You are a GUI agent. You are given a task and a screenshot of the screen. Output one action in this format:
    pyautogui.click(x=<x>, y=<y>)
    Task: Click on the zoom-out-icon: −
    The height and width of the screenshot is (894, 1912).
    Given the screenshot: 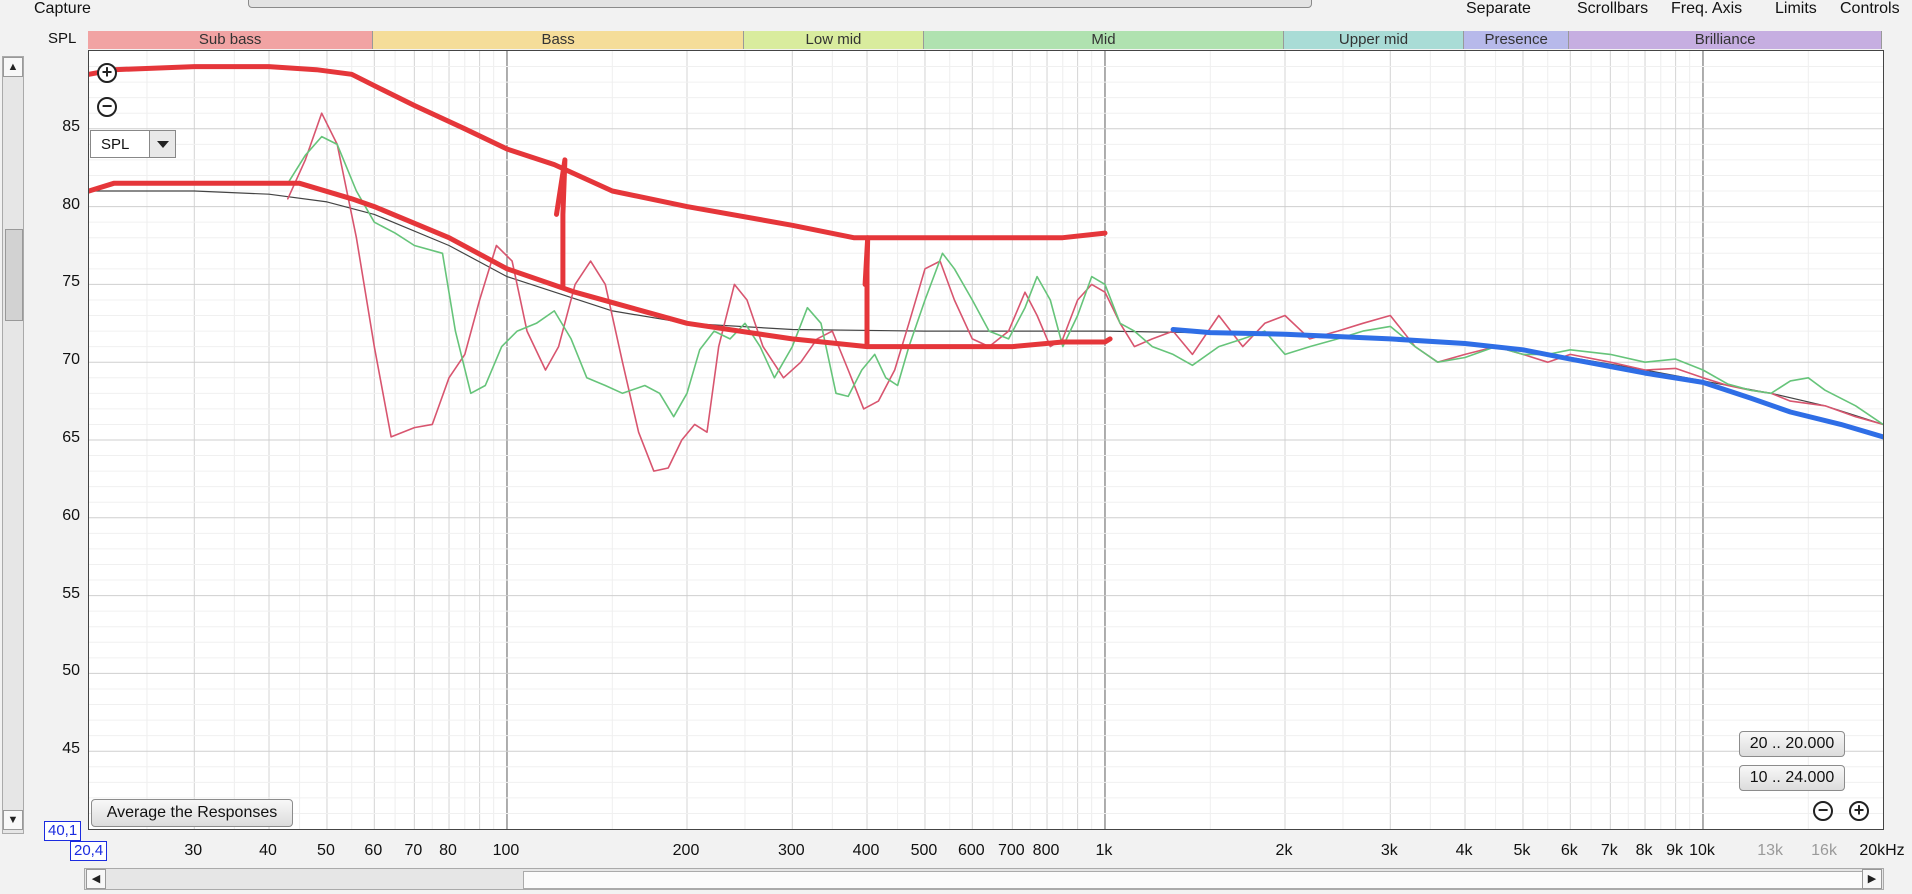 What is the action you would take?
    pyautogui.click(x=107, y=107)
    